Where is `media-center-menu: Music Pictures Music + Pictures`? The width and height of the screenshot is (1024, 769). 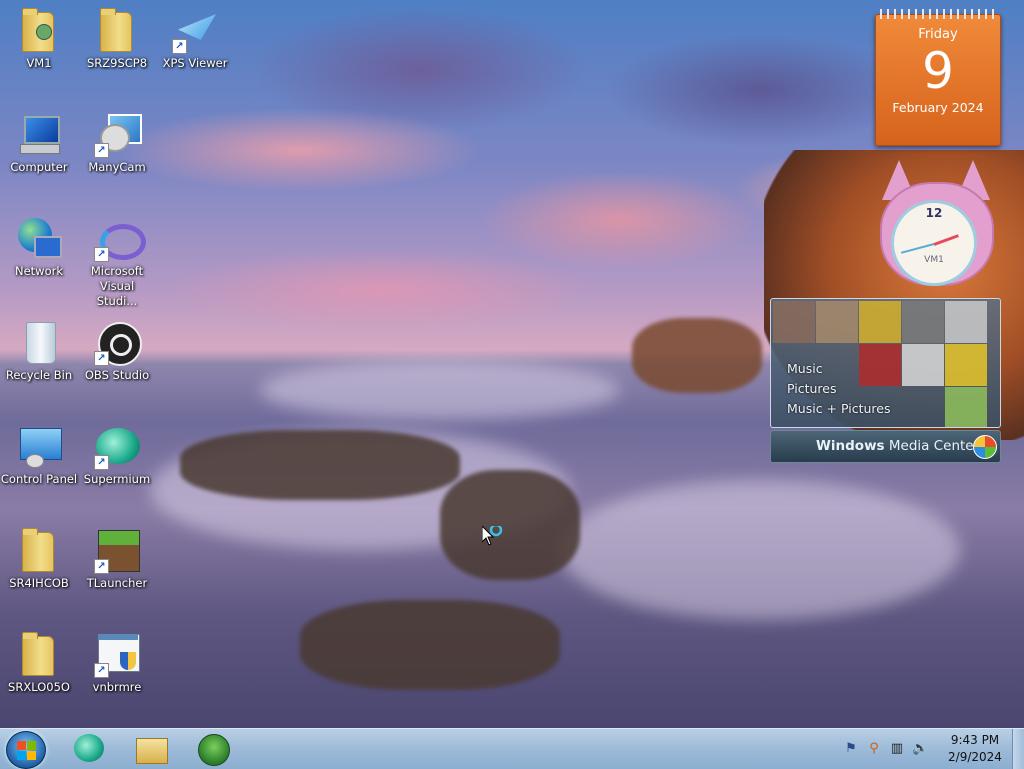
media-center-menu: Music Pictures Music + Pictures is located at coordinates (839, 389).